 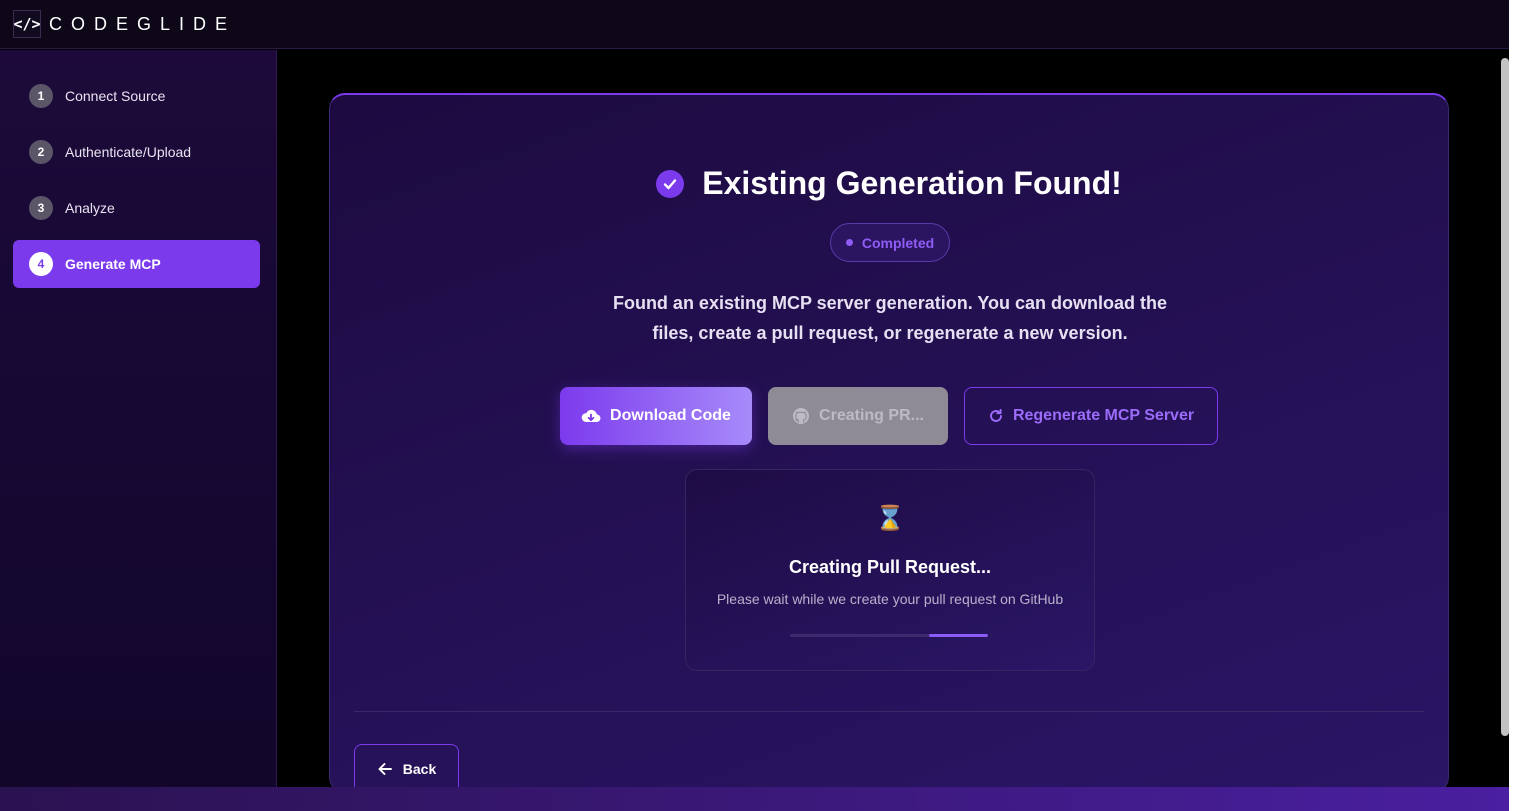 What do you see at coordinates (670, 183) in the screenshot?
I see `check-circle-icon` at bounding box center [670, 183].